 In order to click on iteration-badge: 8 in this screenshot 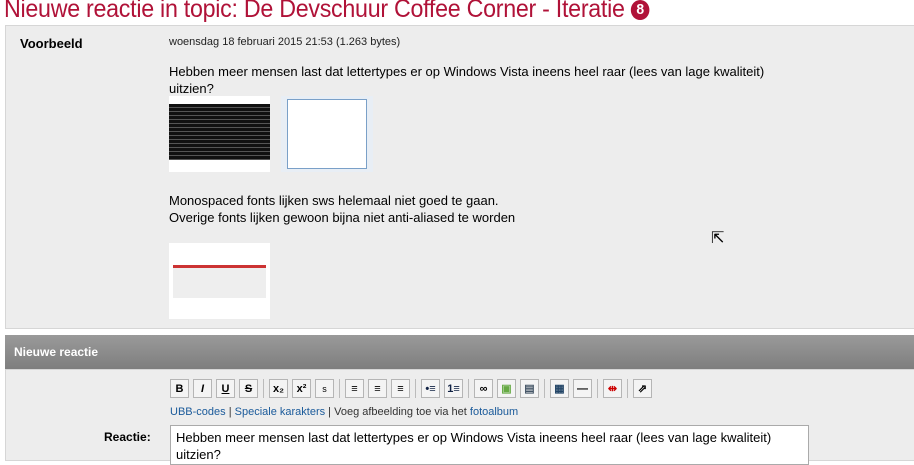, I will do `click(640, 10)`.